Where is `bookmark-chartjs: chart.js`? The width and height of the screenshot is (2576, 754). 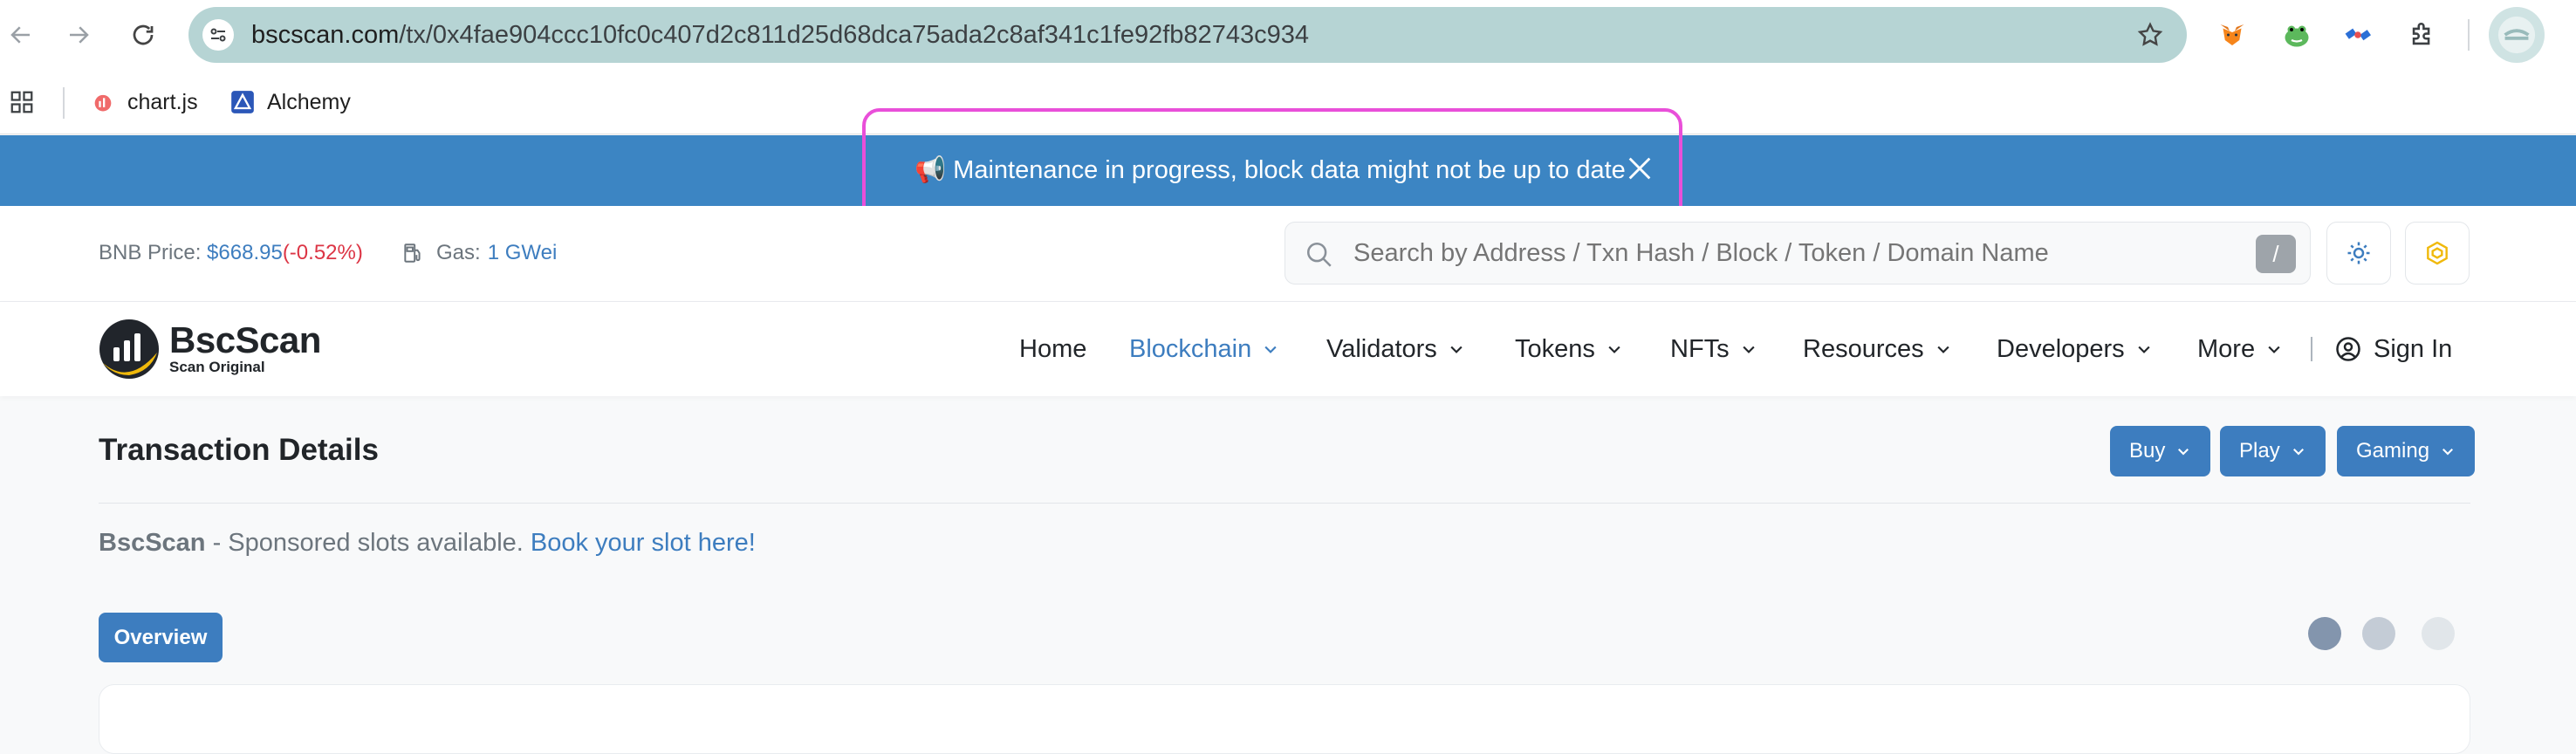
bookmark-chartjs: chart.js is located at coordinates (144, 103).